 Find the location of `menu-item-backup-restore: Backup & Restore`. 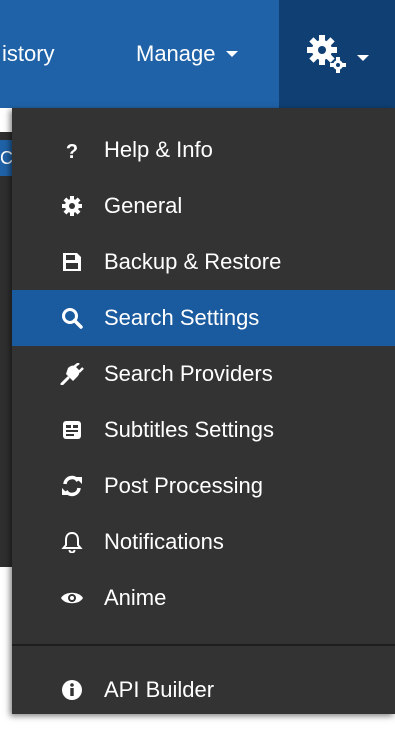

menu-item-backup-restore: Backup & Restore is located at coordinates (203, 262).